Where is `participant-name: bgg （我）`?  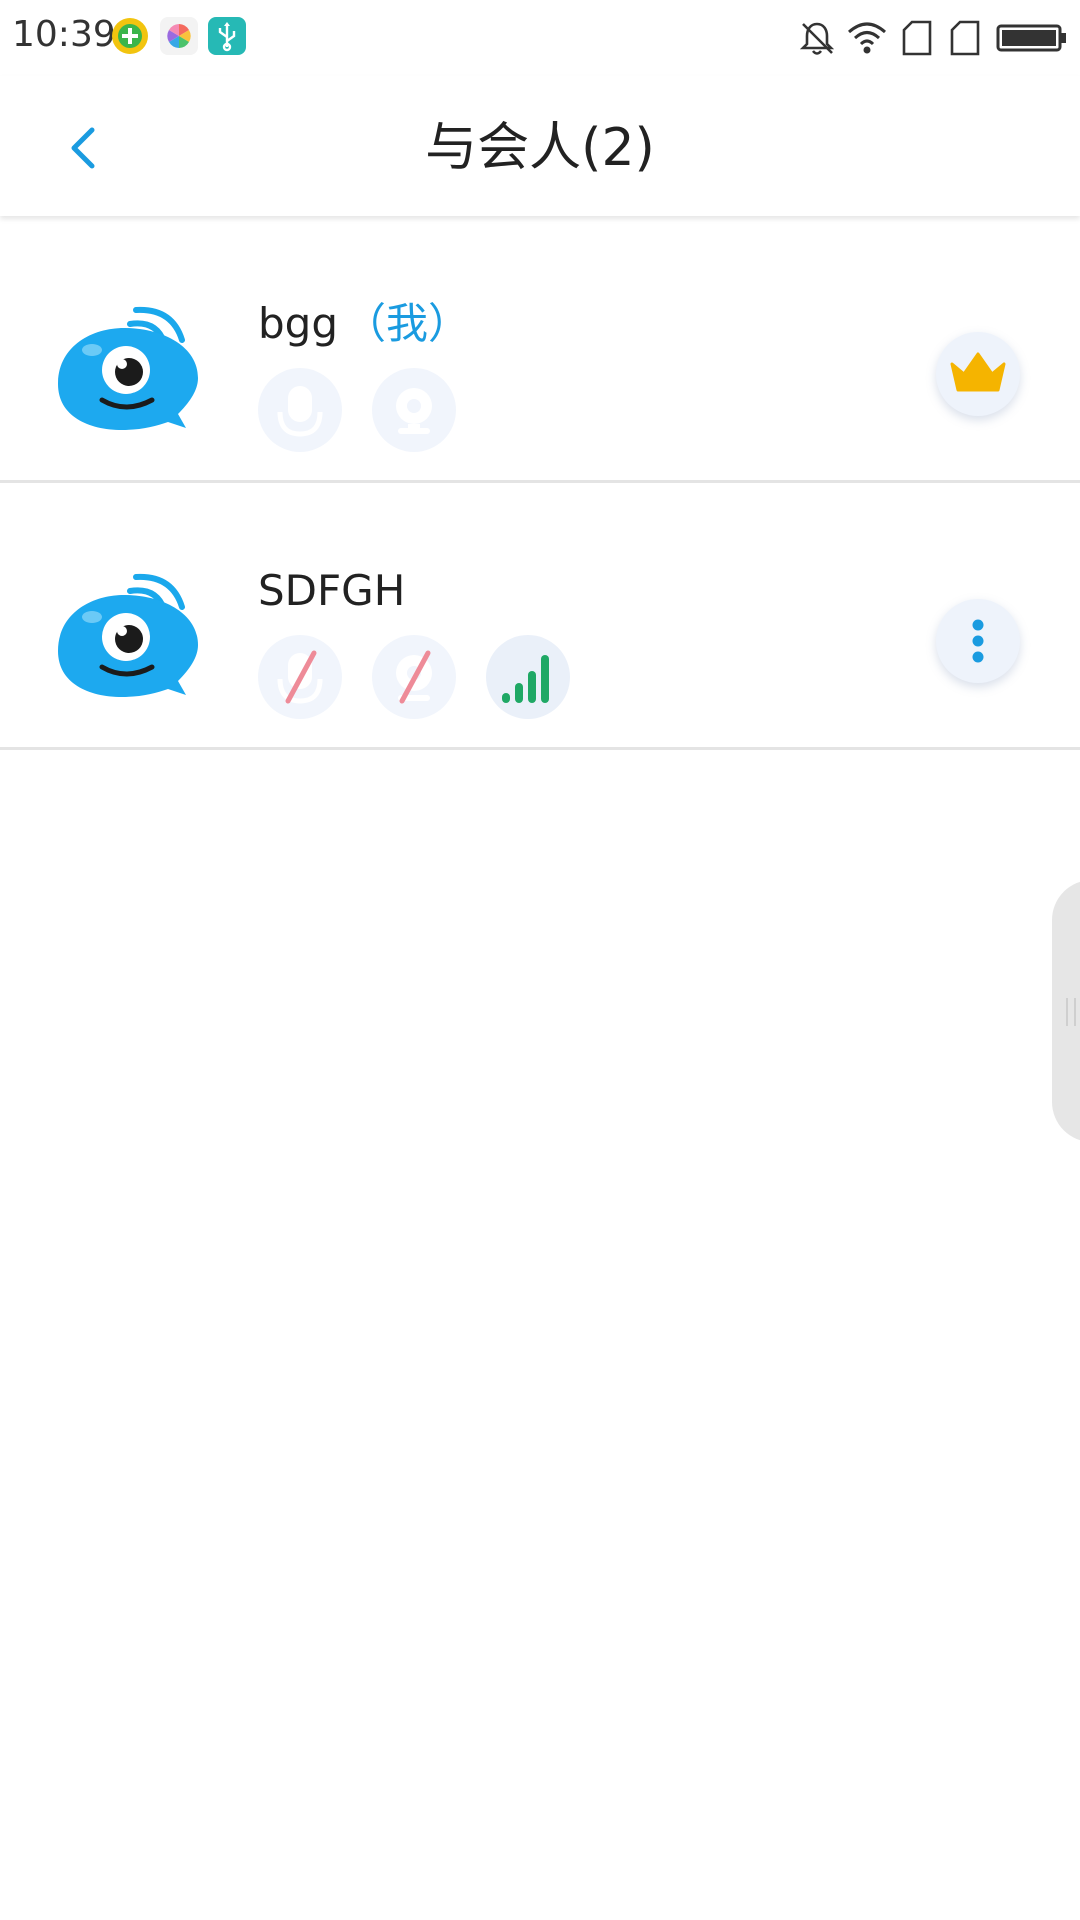 participant-name: bgg （我） is located at coordinates (364, 324).